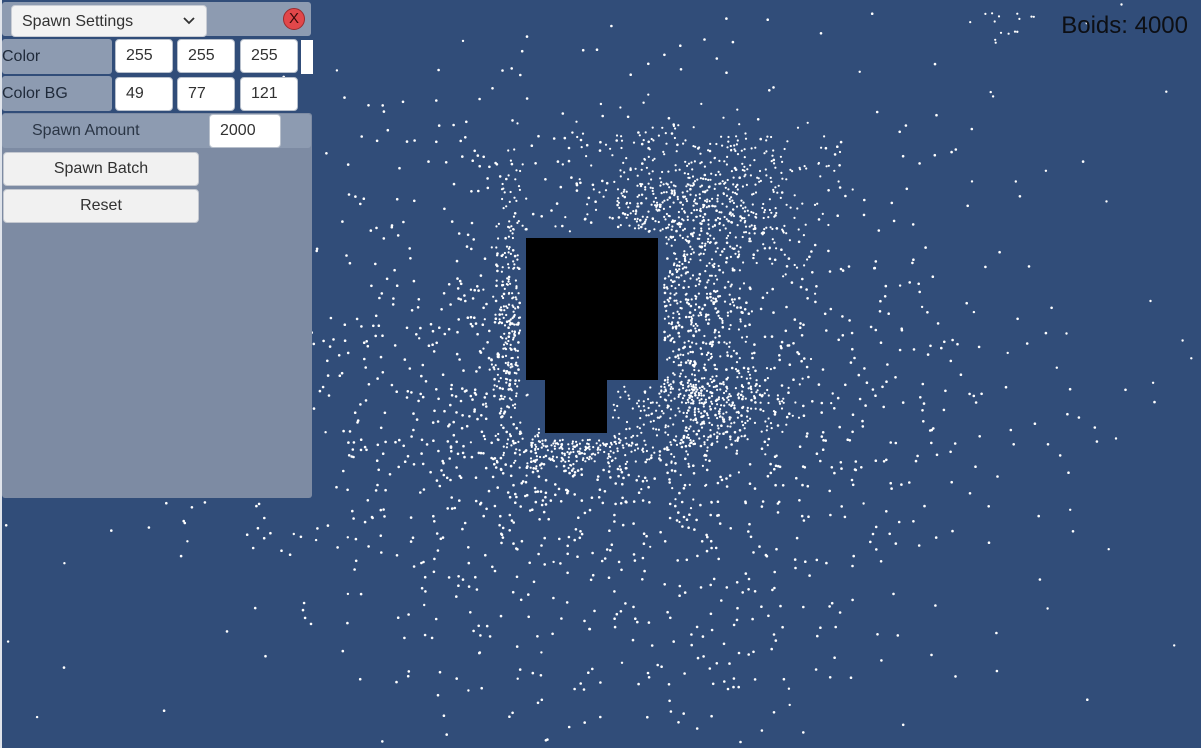  I want to click on close-button: X, so click(294, 19).